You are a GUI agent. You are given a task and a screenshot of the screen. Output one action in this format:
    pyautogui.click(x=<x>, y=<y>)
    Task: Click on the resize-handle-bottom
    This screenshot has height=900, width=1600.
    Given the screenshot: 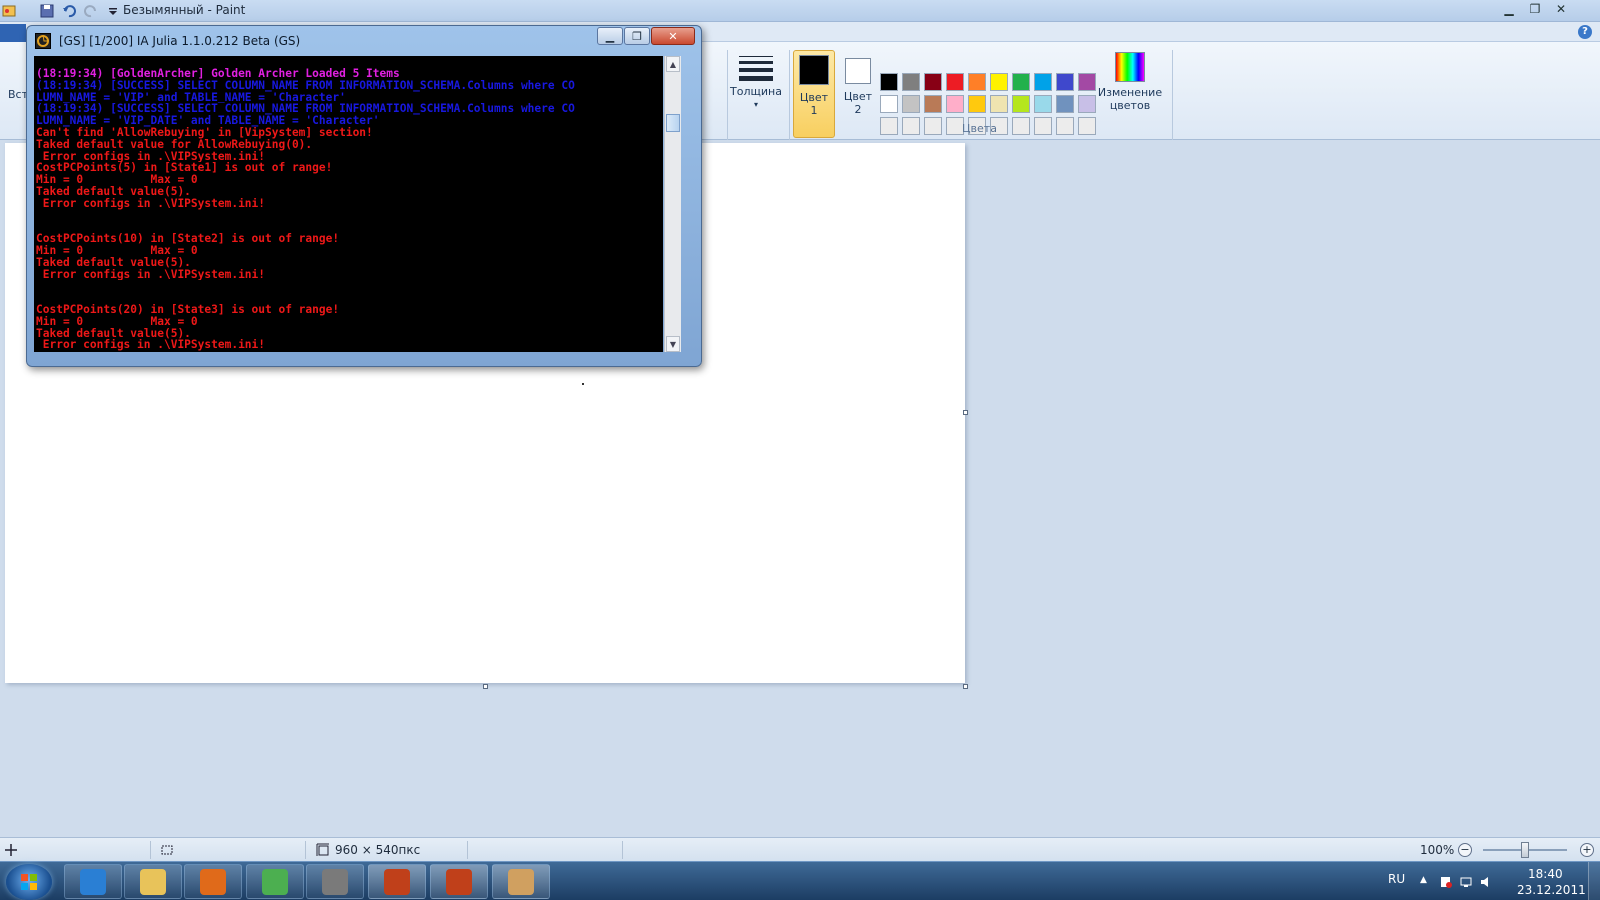 What is the action you would take?
    pyautogui.click(x=485, y=686)
    